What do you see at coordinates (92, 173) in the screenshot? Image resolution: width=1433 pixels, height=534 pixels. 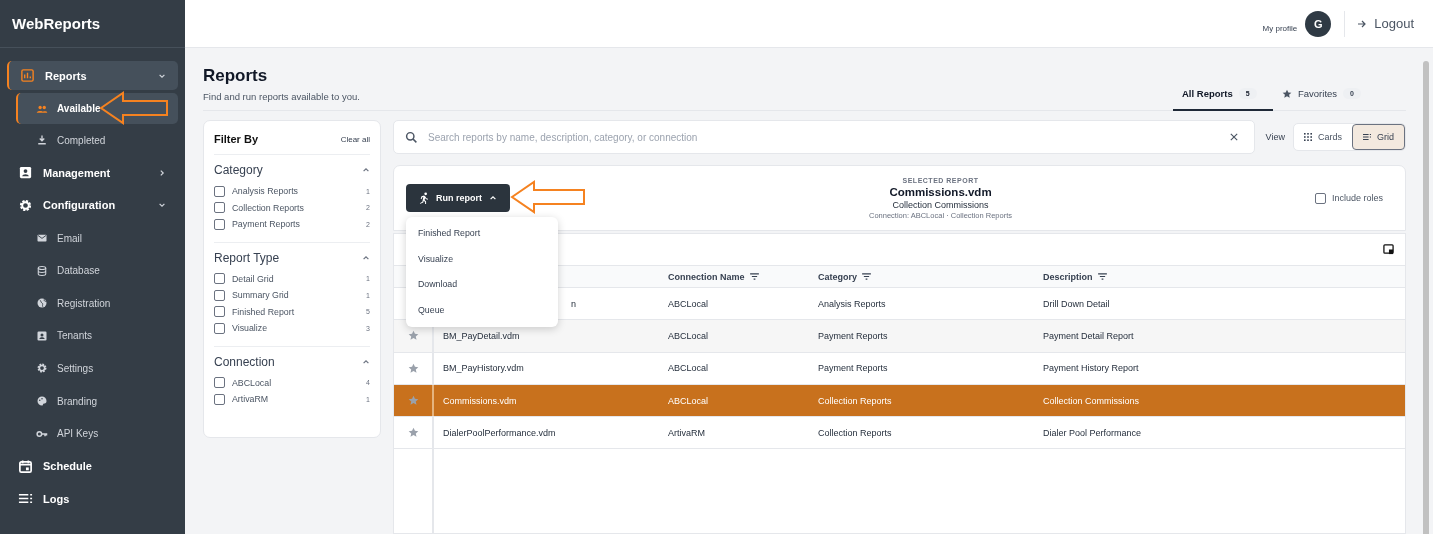 I see `nav-item: Management` at bounding box center [92, 173].